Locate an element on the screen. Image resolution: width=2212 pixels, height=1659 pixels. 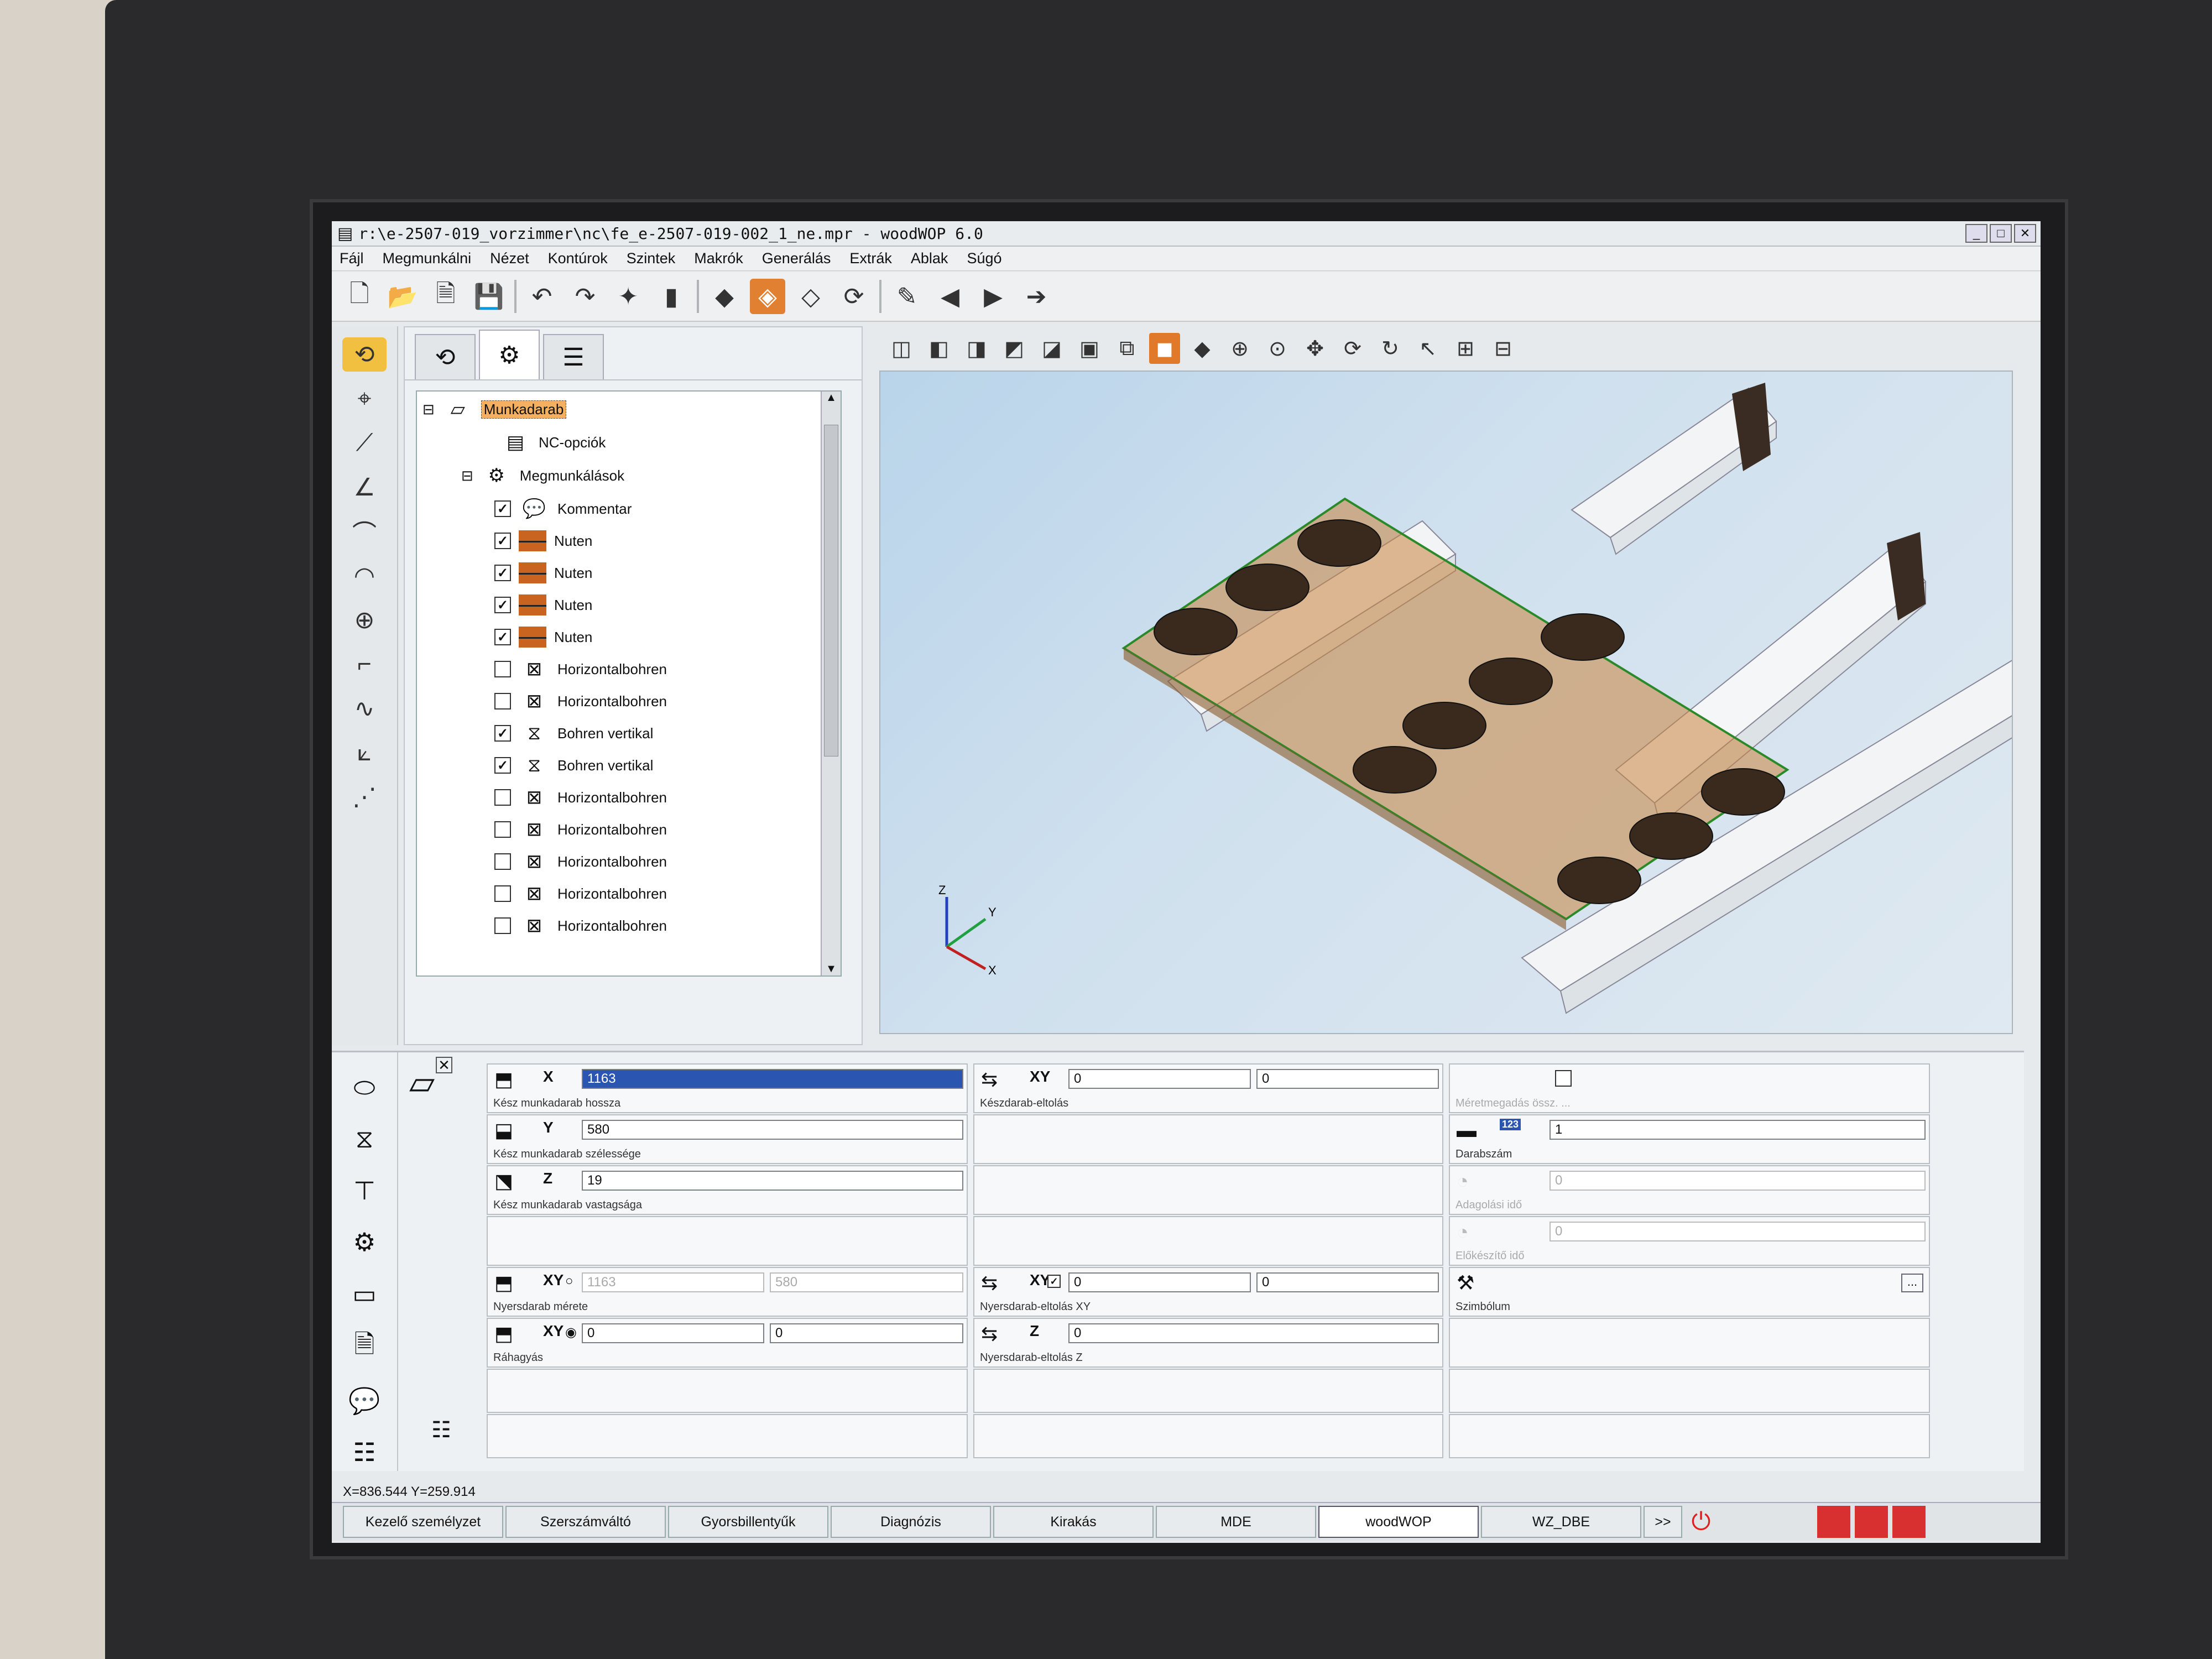
pan-icon: ✥ is located at coordinates (1316, 348).